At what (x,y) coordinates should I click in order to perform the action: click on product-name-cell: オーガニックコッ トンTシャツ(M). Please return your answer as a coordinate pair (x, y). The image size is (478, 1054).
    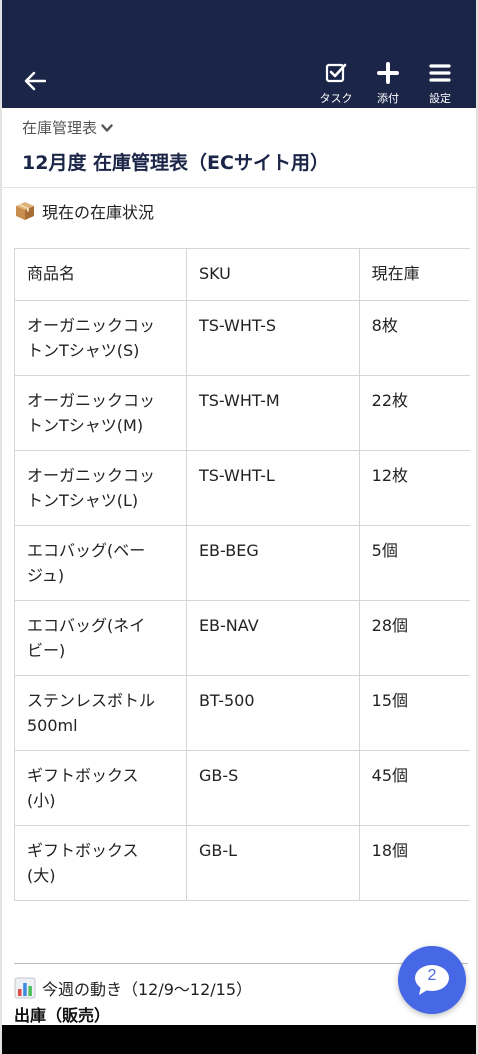
    Looking at the image, I should click on (100, 413).